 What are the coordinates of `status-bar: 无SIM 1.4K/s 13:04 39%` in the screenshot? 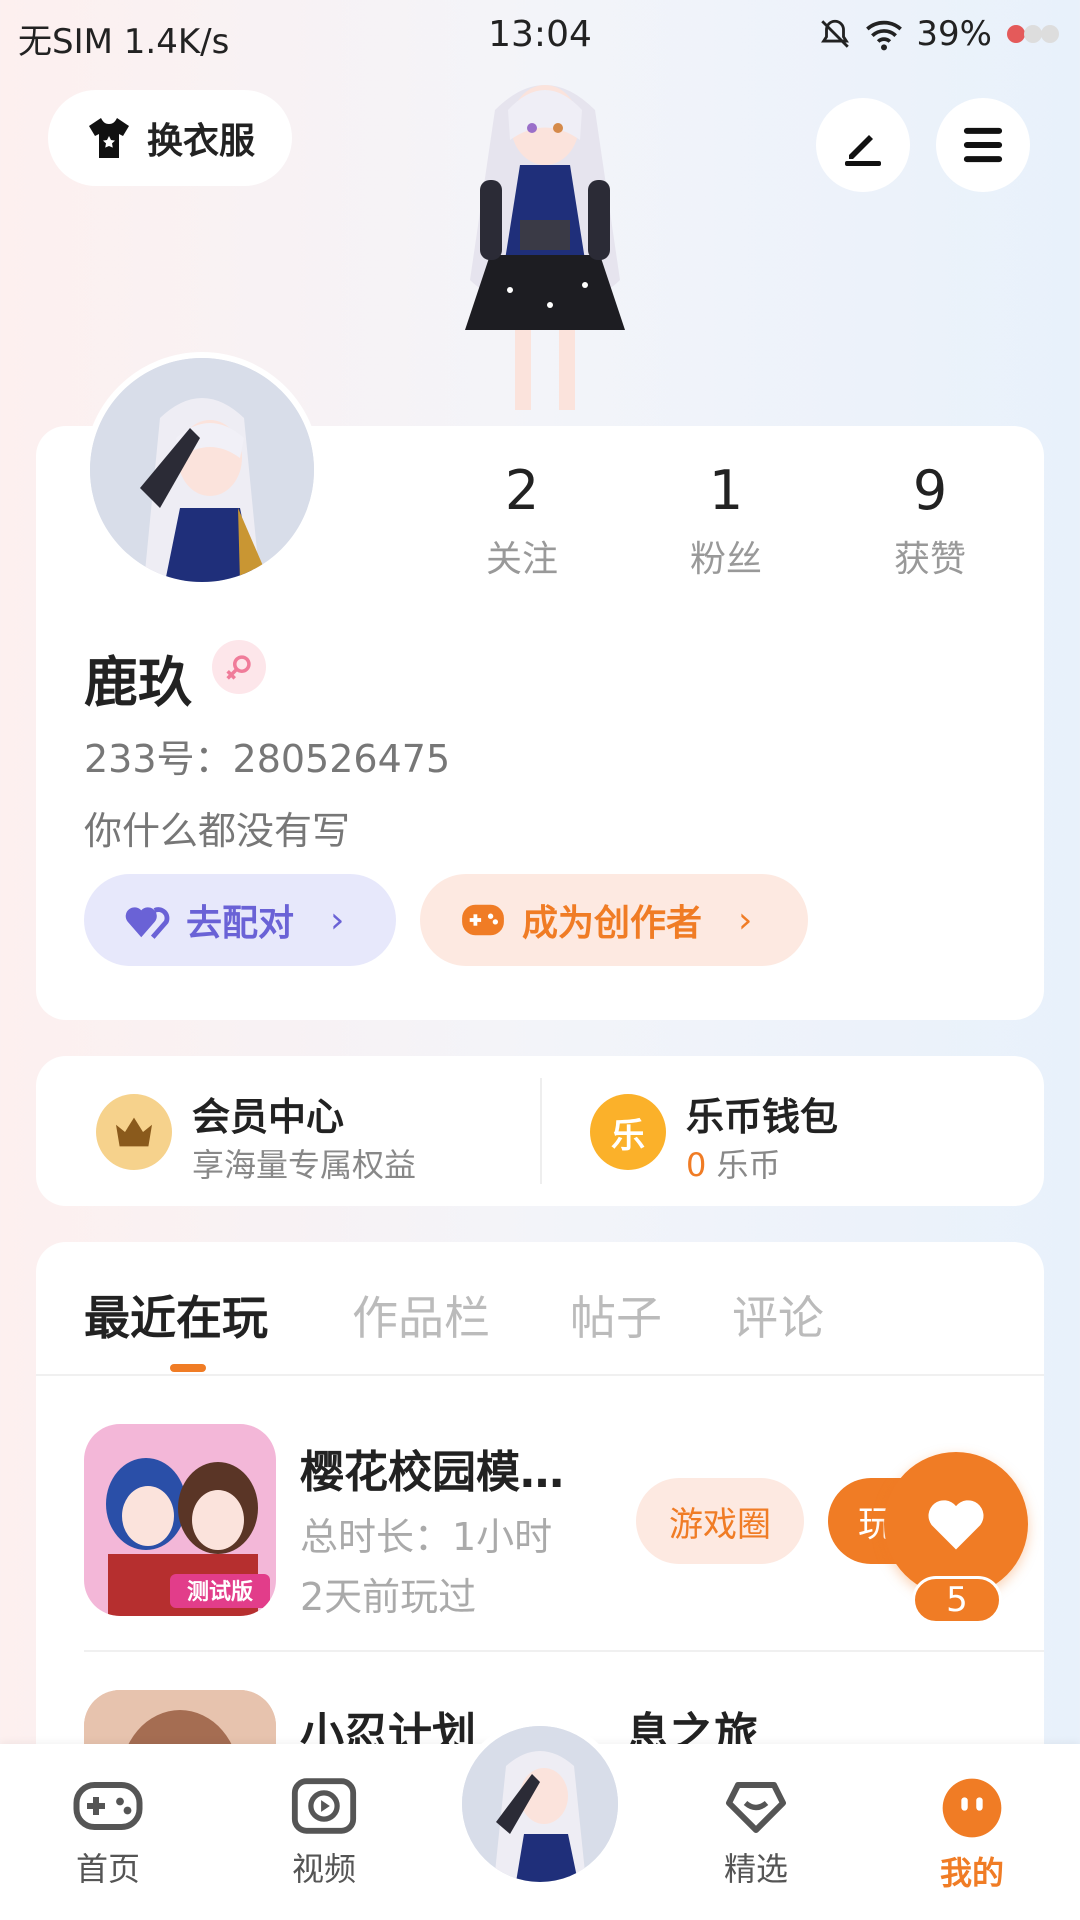 It's located at (540, 40).